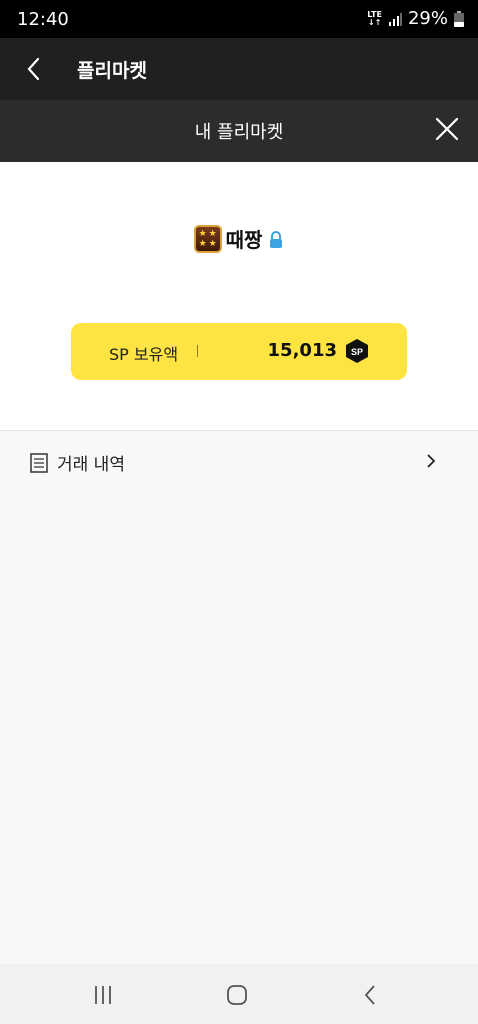 This screenshot has width=478, height=1024. Describe the element at coordinates (459, 18) in the screenshot. I see `battery-icon` at that location.